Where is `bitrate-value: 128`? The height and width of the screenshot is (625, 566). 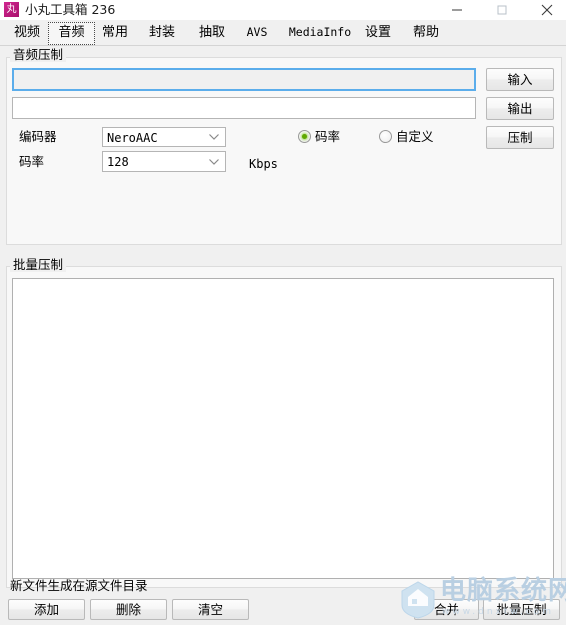 bitrate-value: 128 is located at coordinates (118, 162).